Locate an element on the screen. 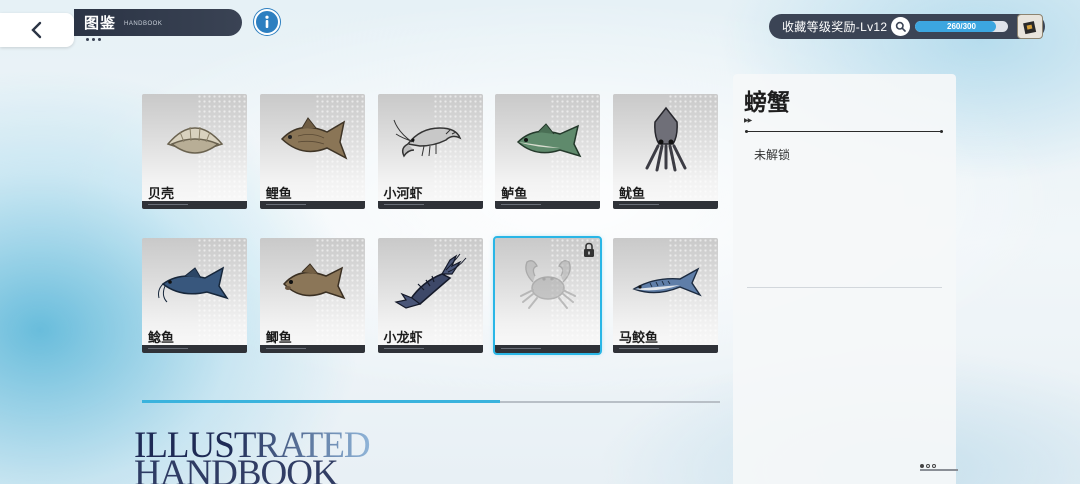 The width and height of the screenshot is (1080, 484). page-subtitle: HANDBOOK is located at coordinates (143, 24).